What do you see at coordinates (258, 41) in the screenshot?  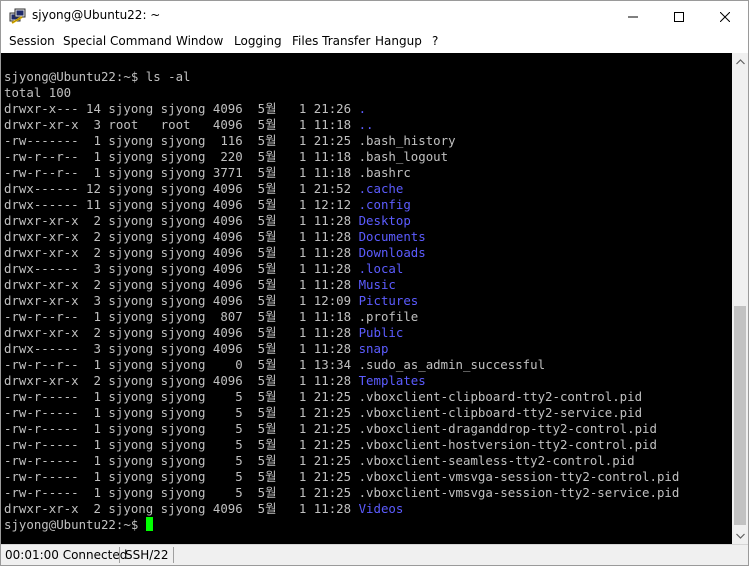 I see `menu-logging: Logging` at bounding box center [258, 41].